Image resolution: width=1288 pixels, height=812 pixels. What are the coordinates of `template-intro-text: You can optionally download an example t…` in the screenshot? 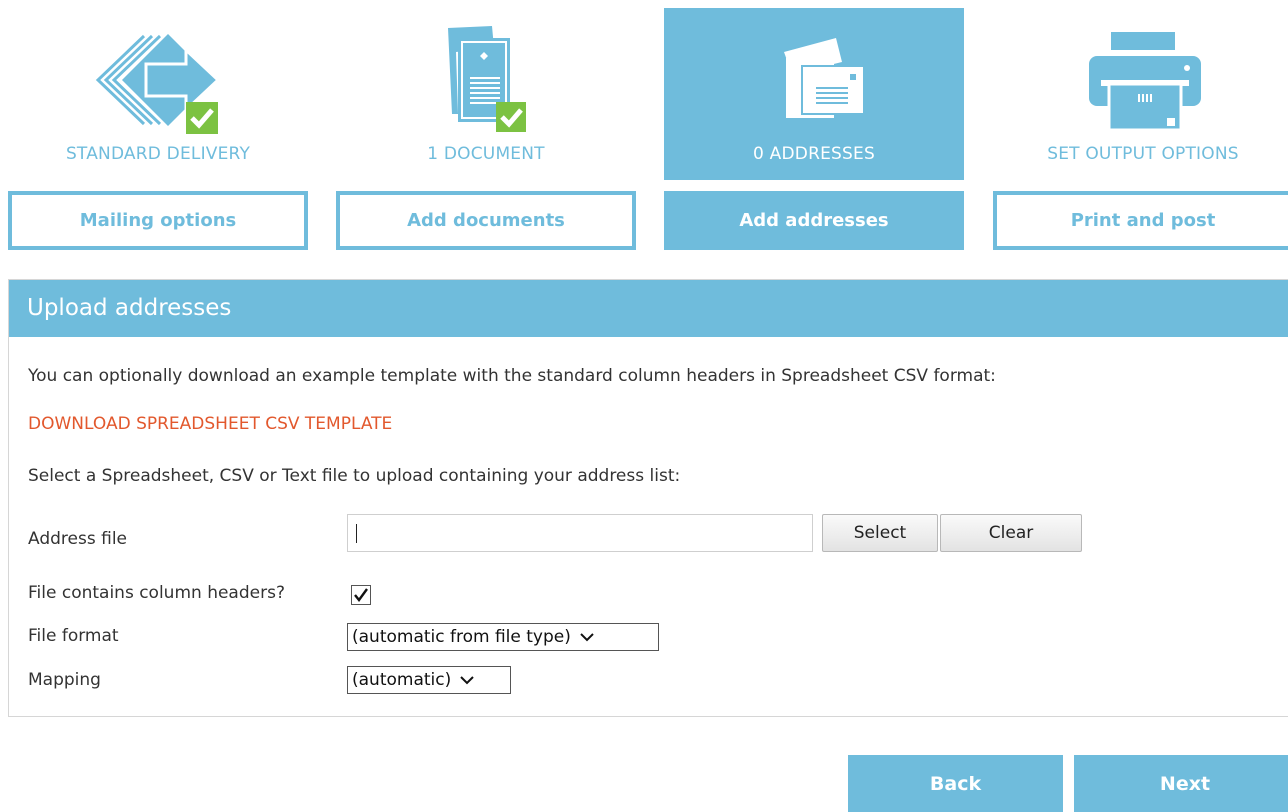 It's located at (512, 376).